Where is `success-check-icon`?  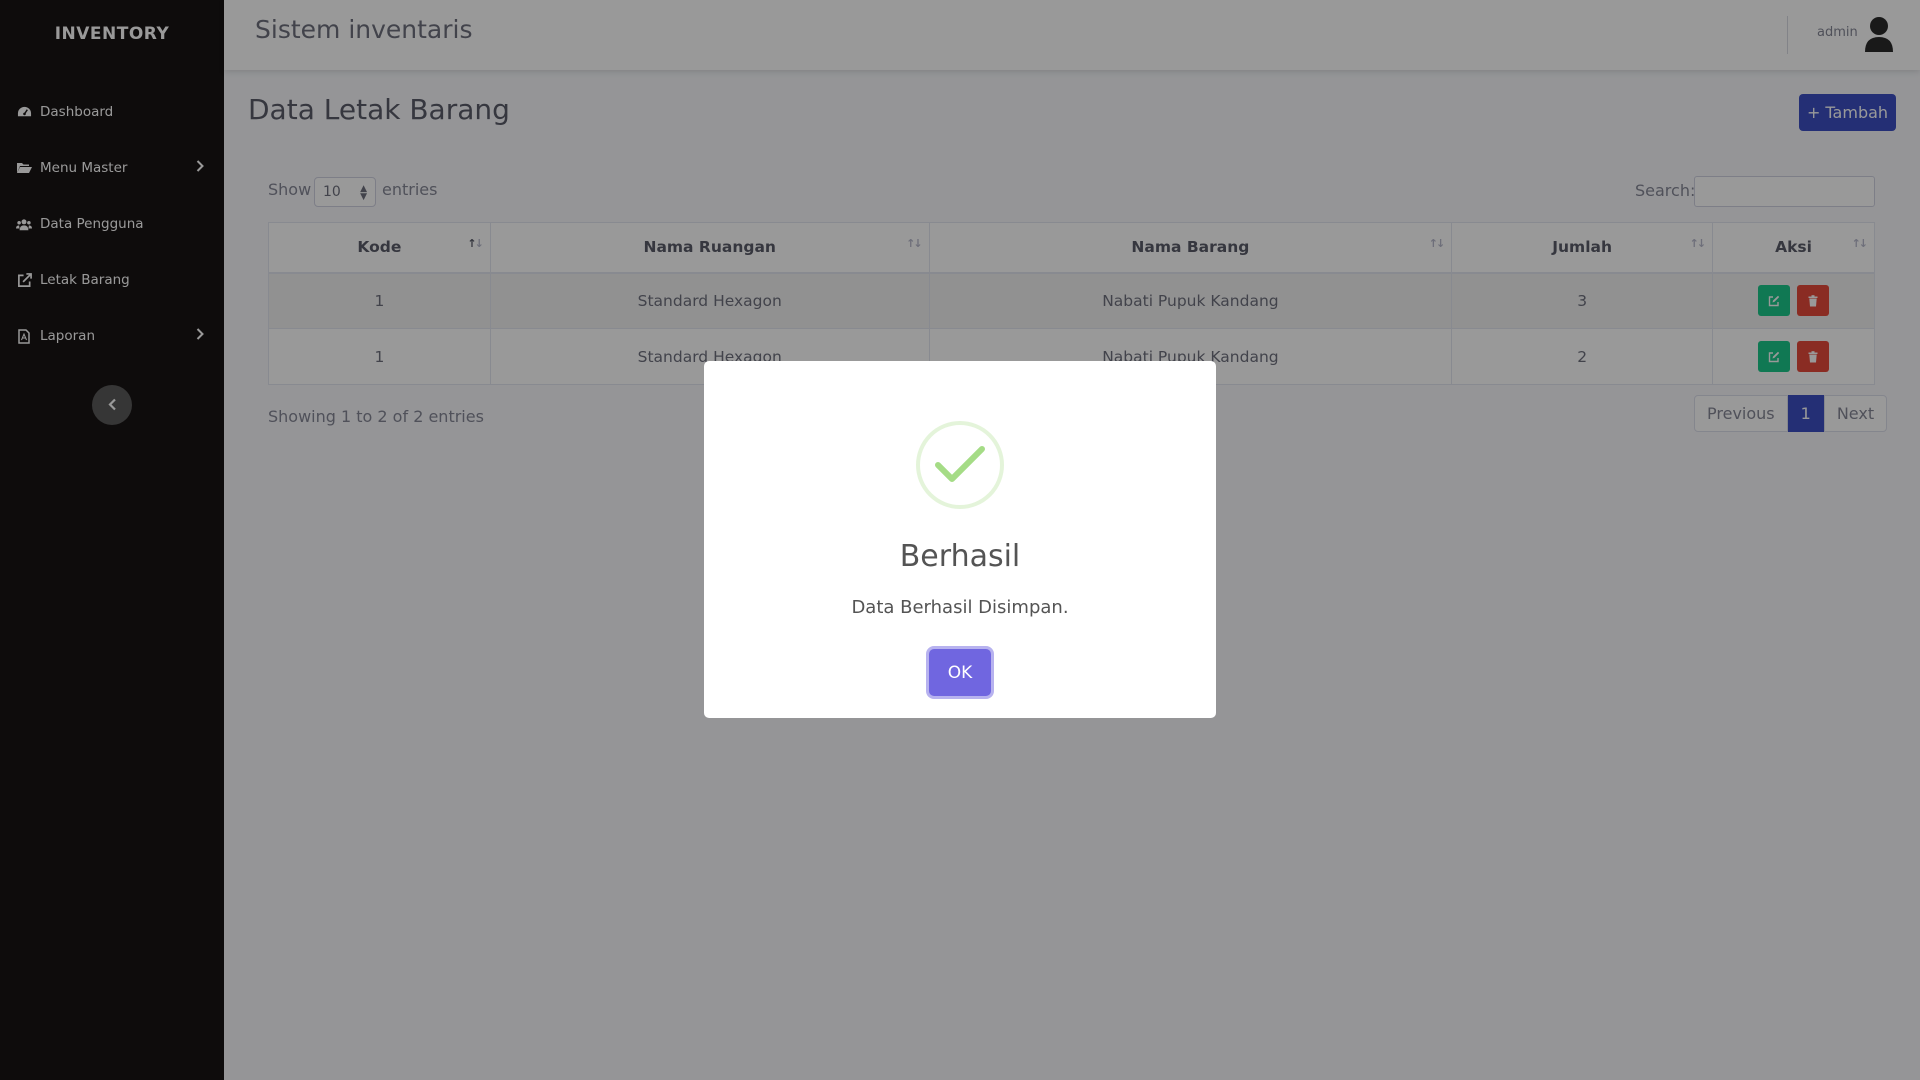
success-check-icon is located at coordinates (960, 465).